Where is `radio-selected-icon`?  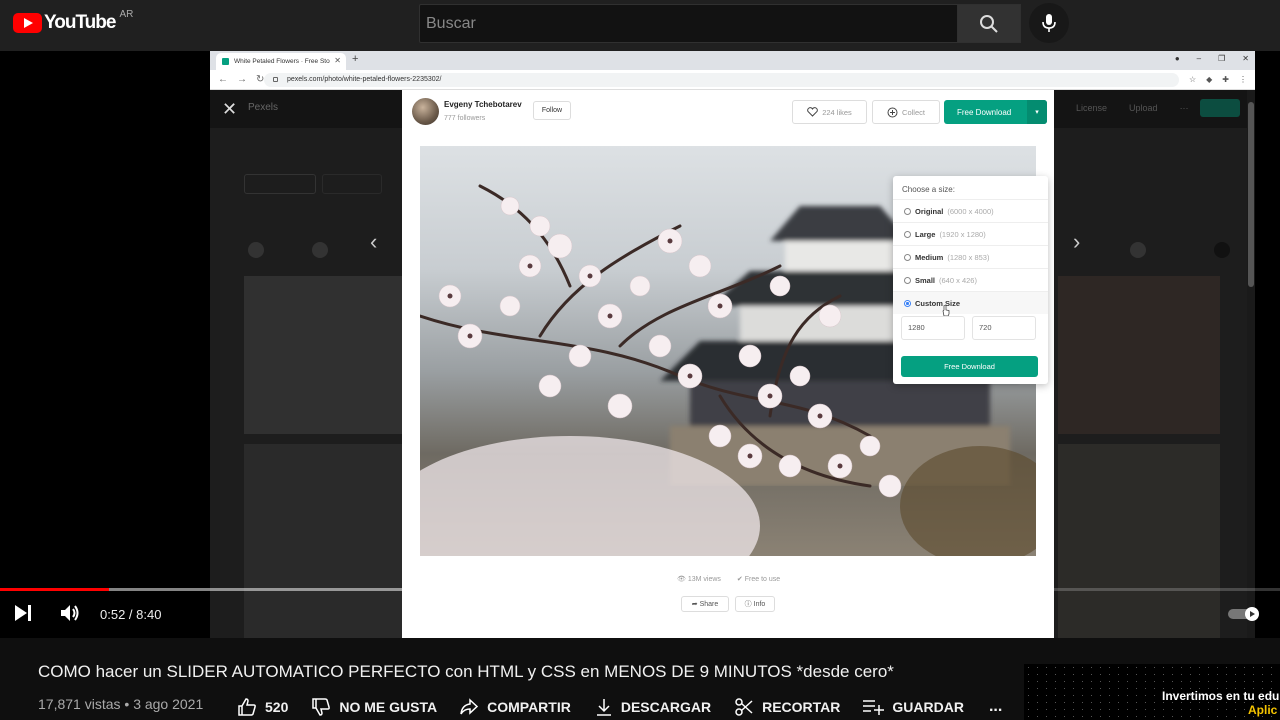 radio-selected-icon is located at coordinates (907, 303).